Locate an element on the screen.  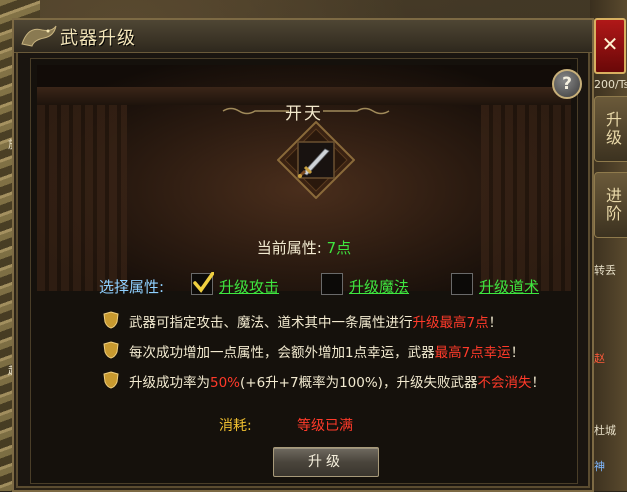
attribute-select-row: 选择属性: 升级攻击 升级魔法 升级道术 is located at coordinates (339, 284).